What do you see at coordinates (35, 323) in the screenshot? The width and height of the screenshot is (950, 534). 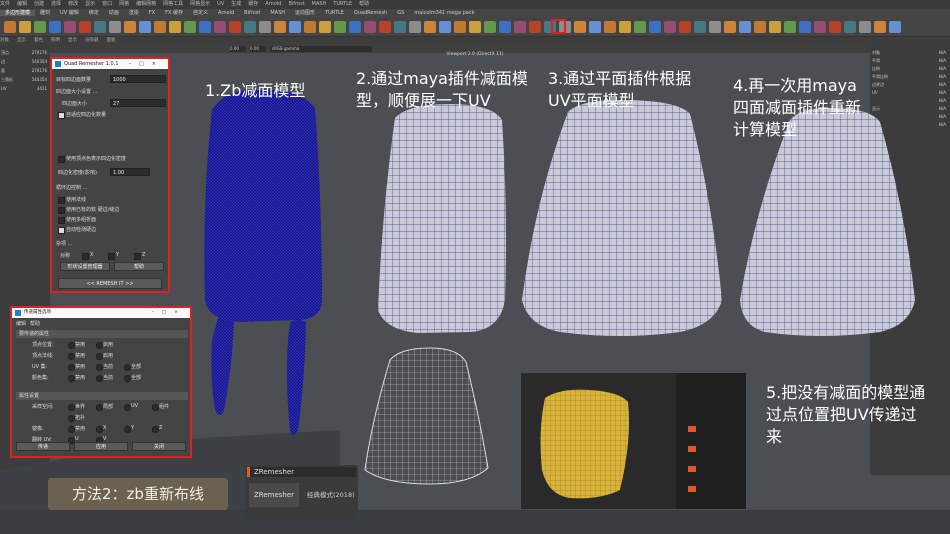 I see `menu-help: 帮助` at bounding box center [35, 323].